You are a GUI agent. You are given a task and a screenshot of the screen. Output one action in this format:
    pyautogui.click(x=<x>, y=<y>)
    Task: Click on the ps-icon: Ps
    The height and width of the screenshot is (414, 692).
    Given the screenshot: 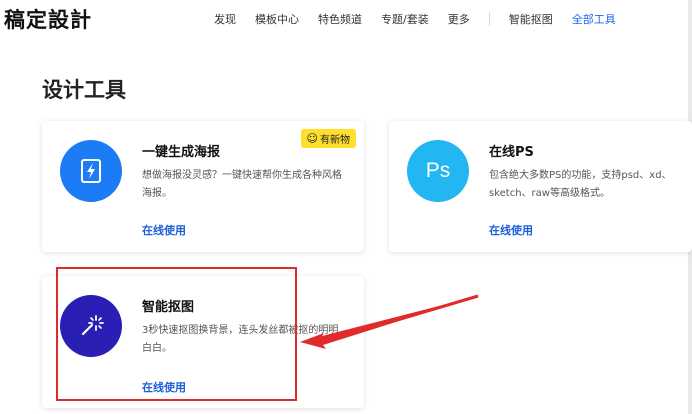 What is the action you would take?
    pyautogui.click(x=438, y=171)
    